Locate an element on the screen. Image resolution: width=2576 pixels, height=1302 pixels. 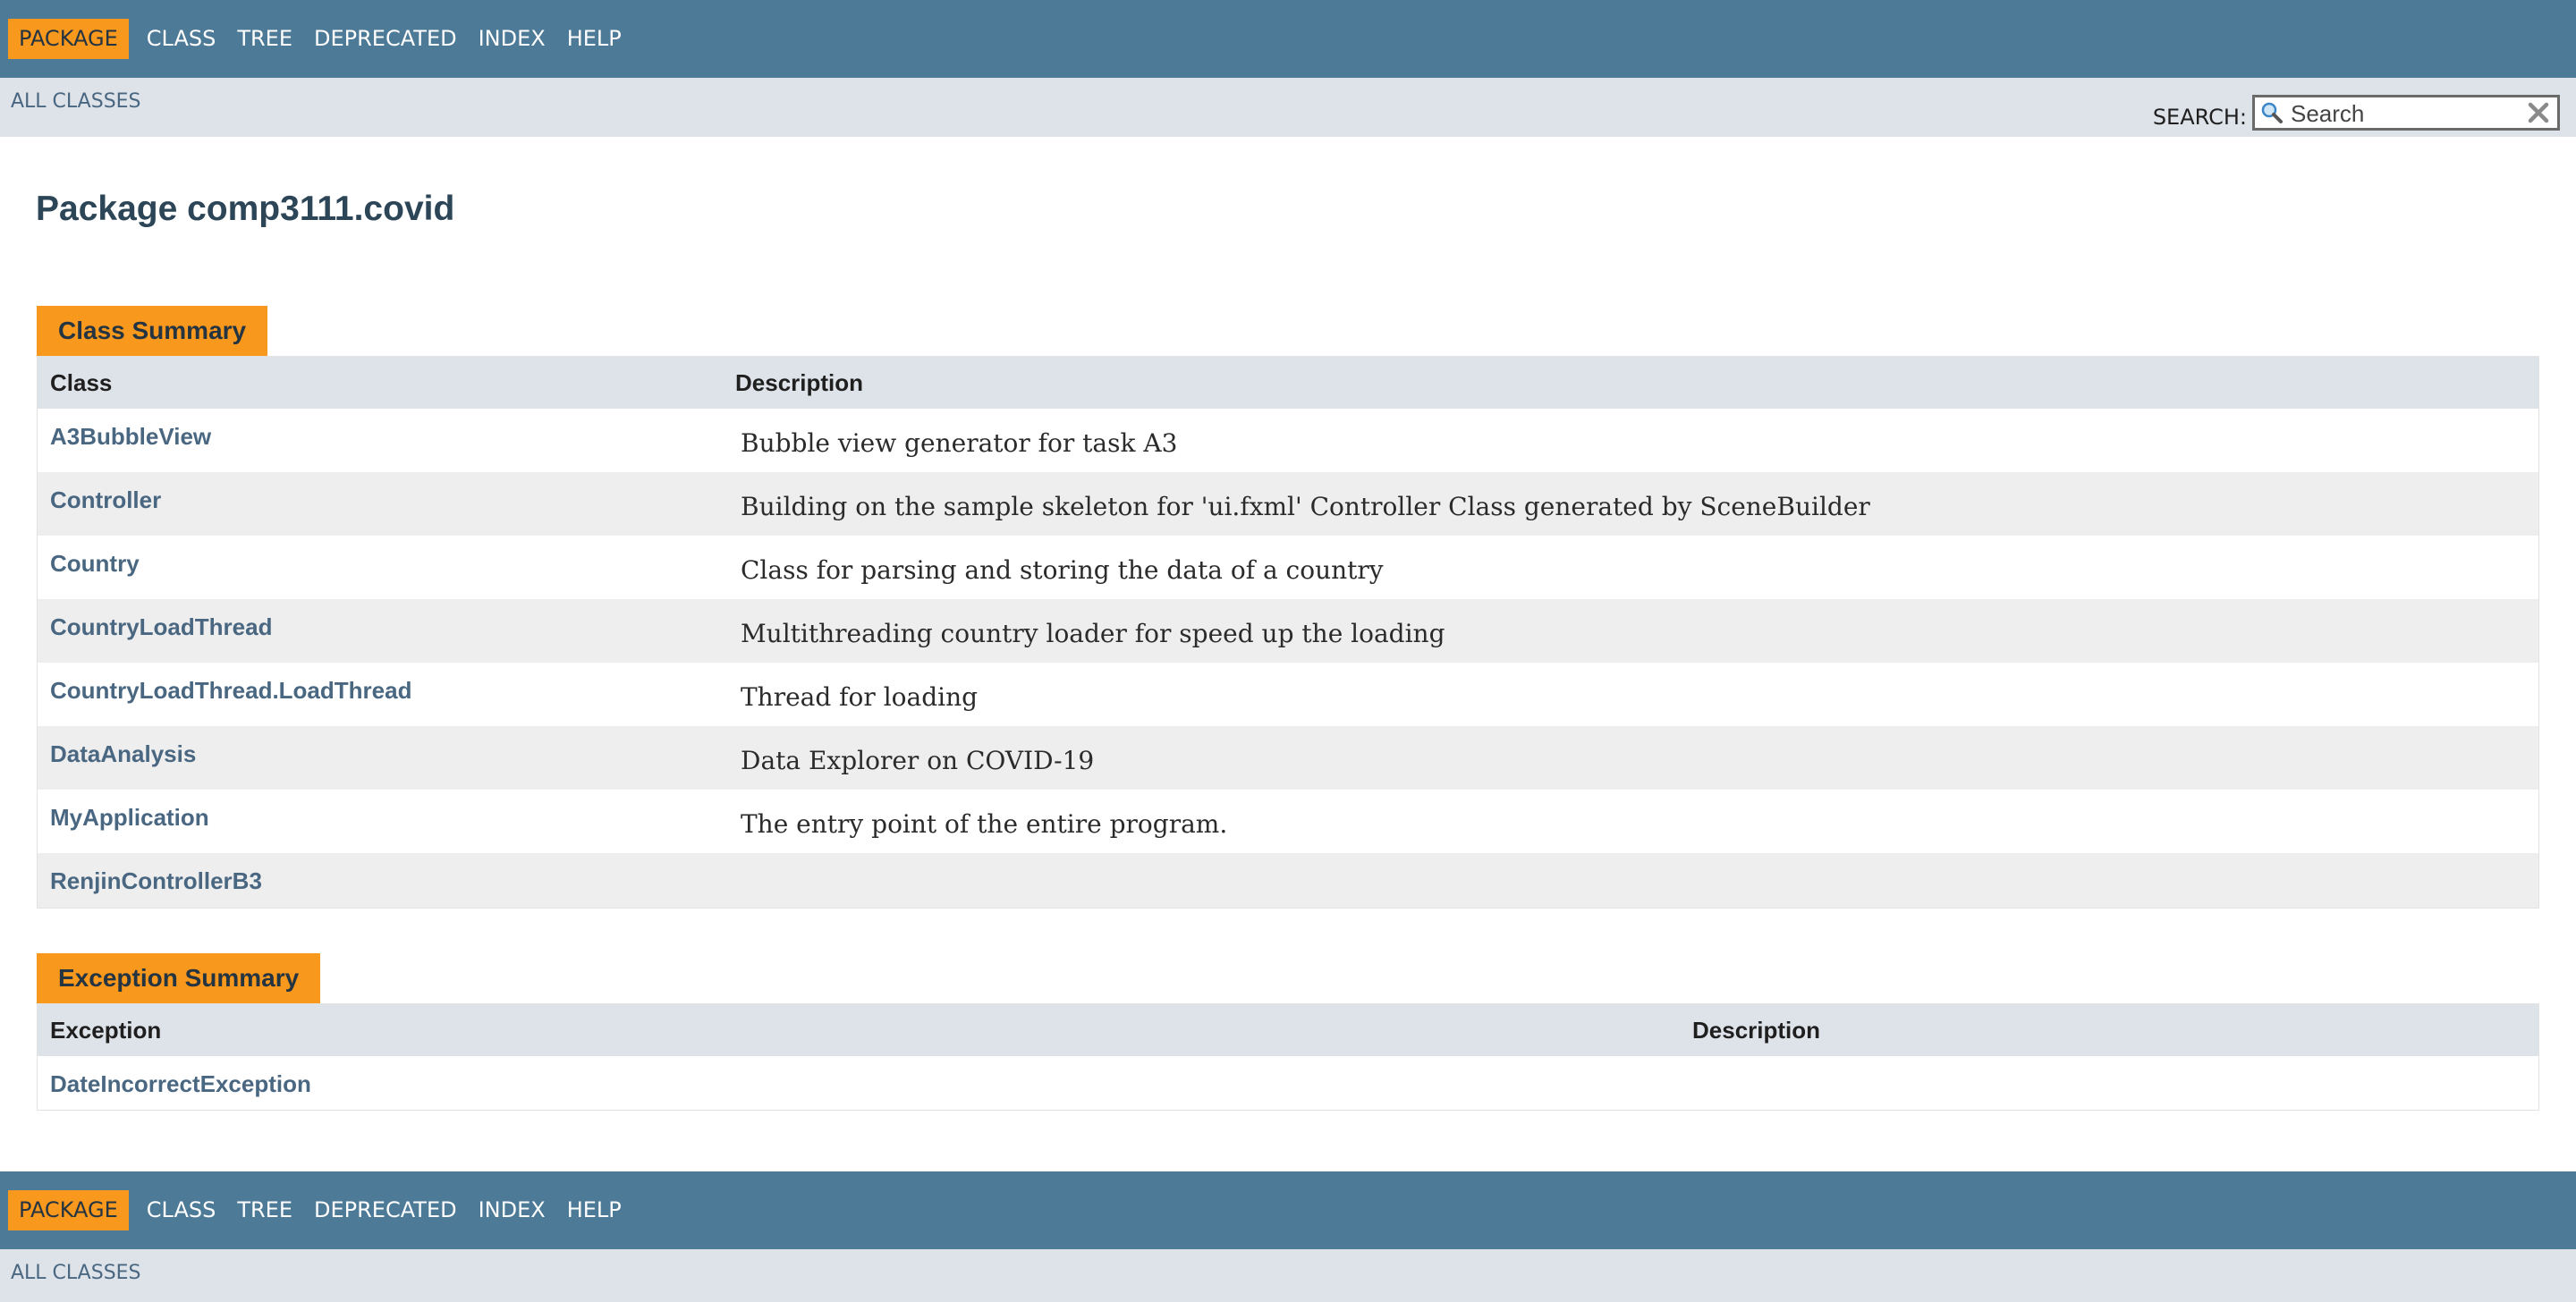
col-header-class: Class is located at coordinates (81, 382).